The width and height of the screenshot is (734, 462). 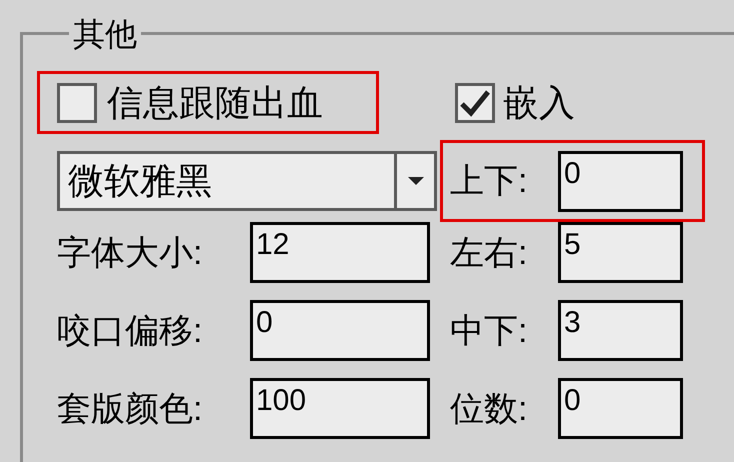 What do you see at coordinates (130, 252) in the screenshot?
I see `field-label: 字体大小:` at bounding box center [130, 252].